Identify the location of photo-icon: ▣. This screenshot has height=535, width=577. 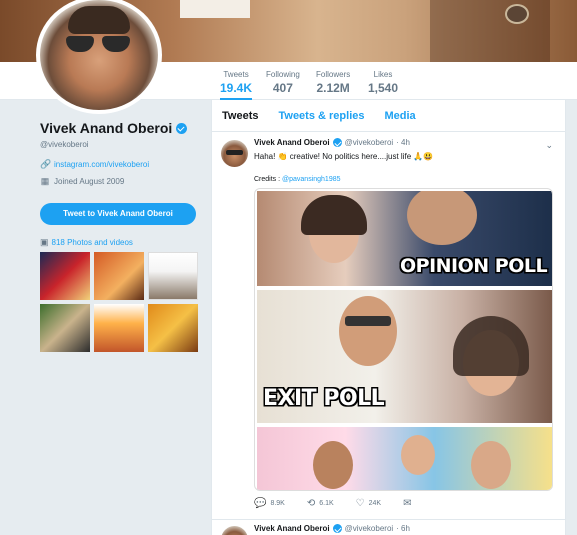
(44, 242).